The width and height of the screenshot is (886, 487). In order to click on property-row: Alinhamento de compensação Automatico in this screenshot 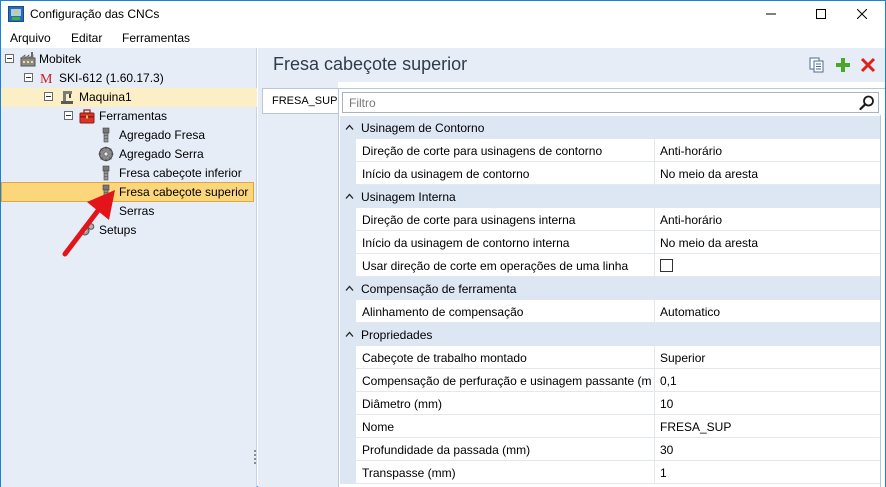, I will do `click(610, 311)`.